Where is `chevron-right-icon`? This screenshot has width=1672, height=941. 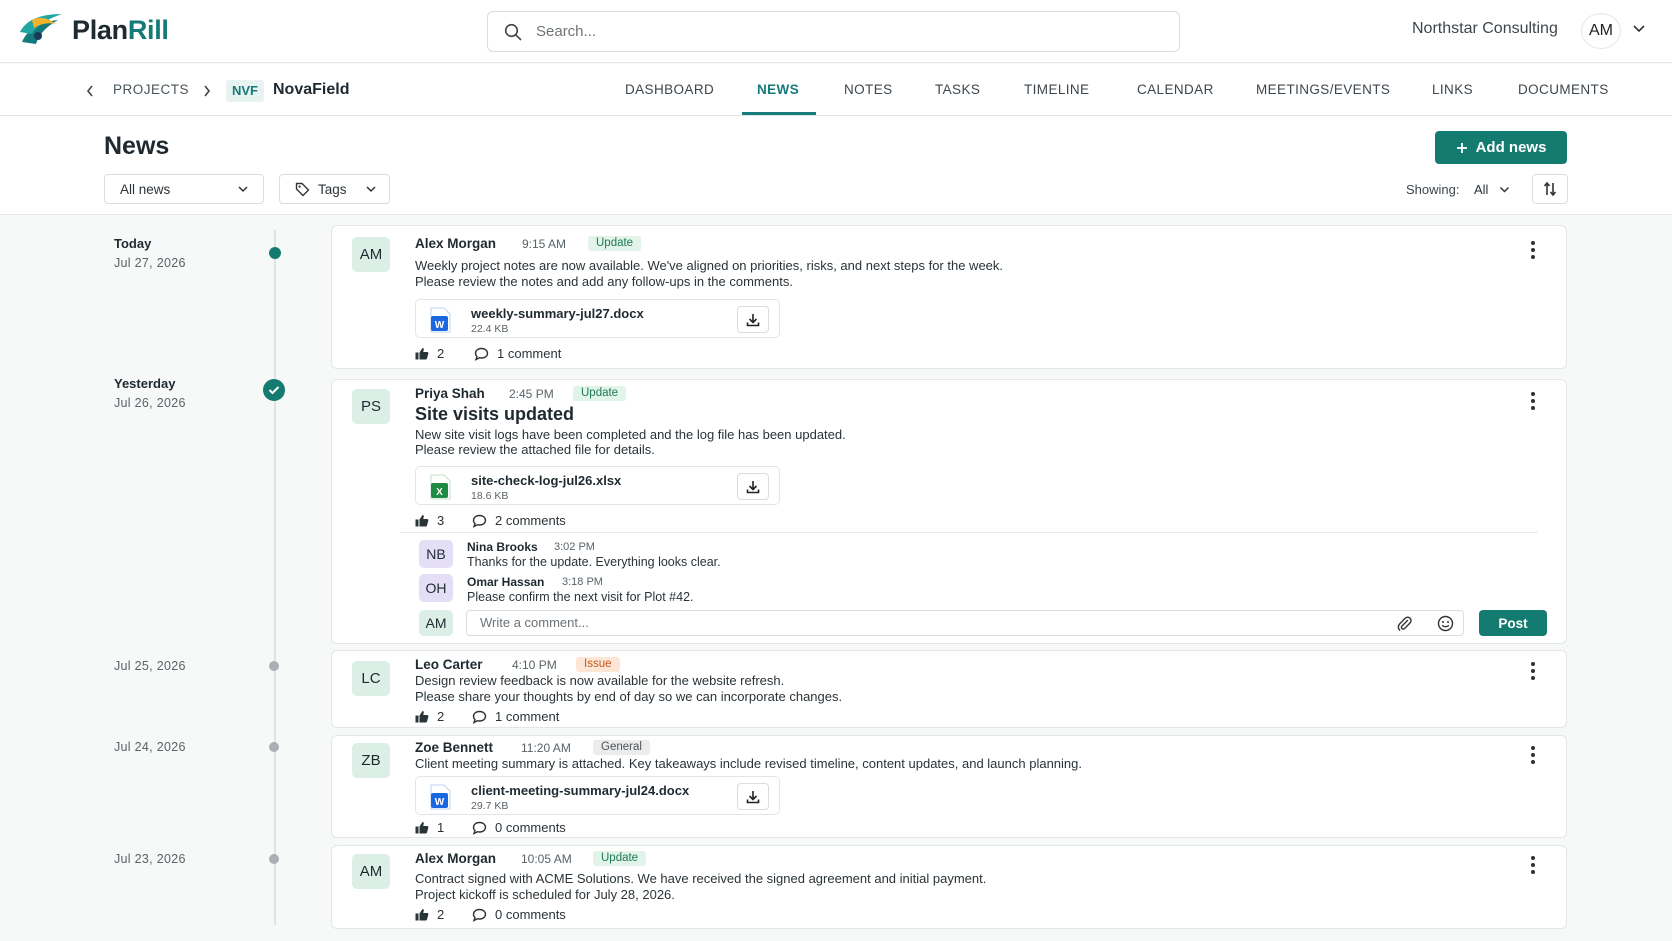
chevron-right-icon is located at coordinates (207, 91).